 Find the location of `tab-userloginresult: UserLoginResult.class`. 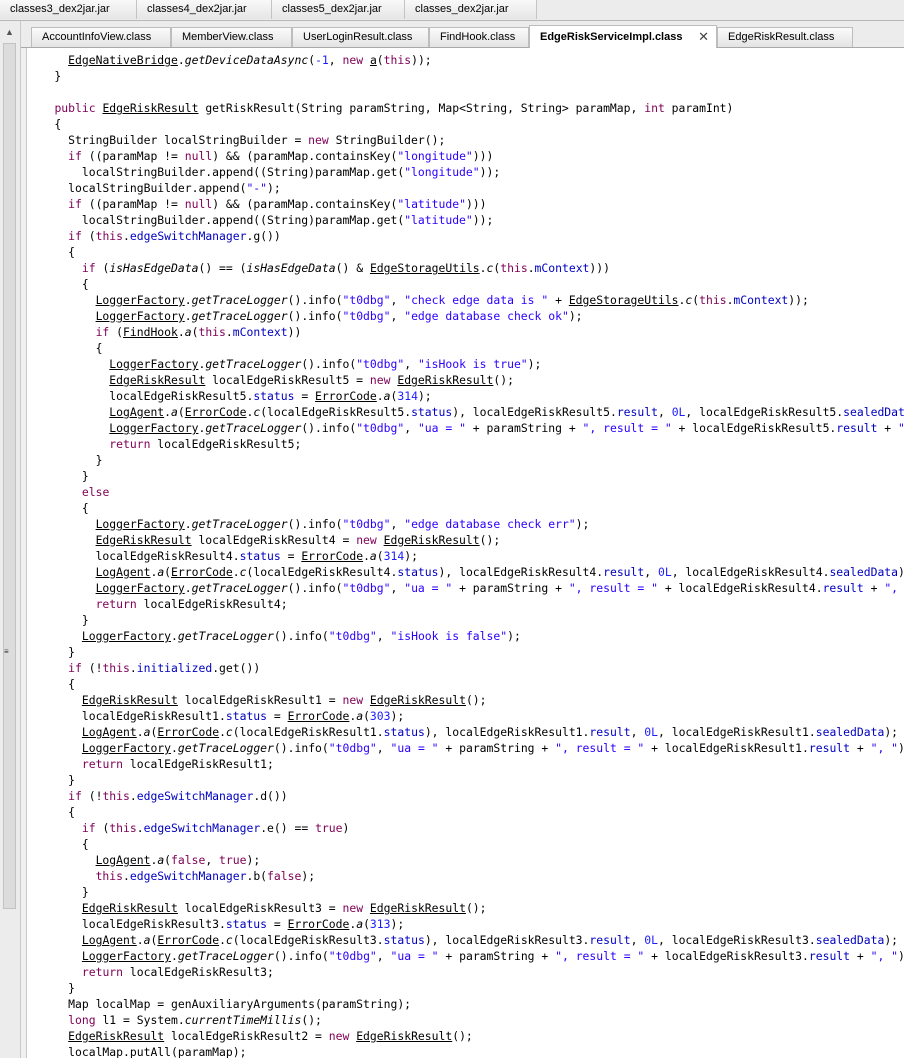

tab-userloginresult: UserLoginResult.class is located at coordinates (360, 37).